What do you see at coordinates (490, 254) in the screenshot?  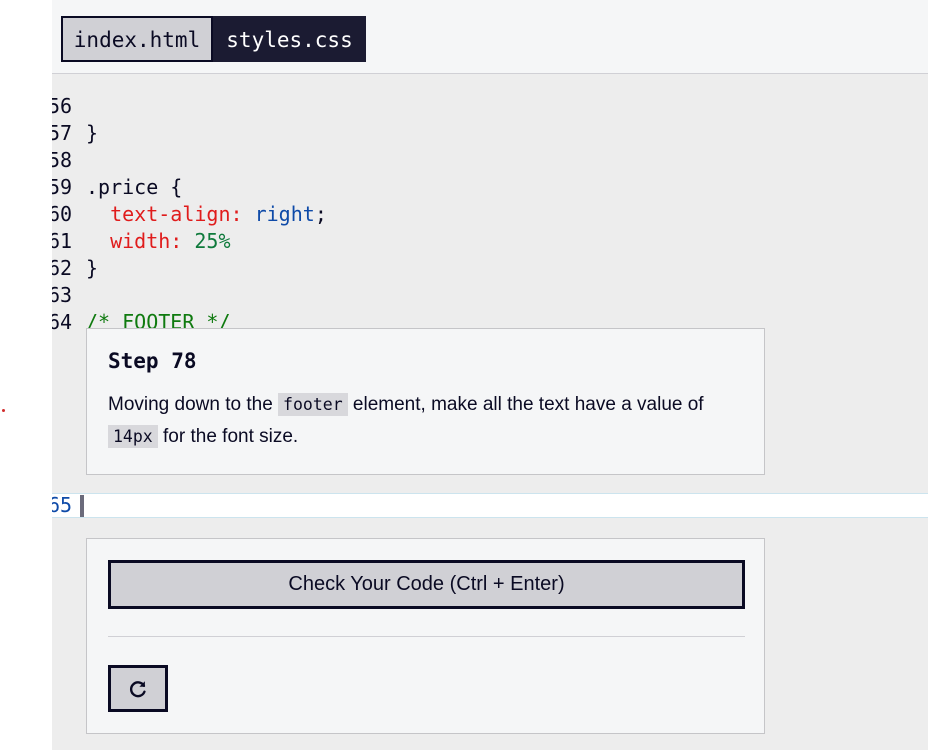 I see `code-line: 62` at bounding box center [490, 254].